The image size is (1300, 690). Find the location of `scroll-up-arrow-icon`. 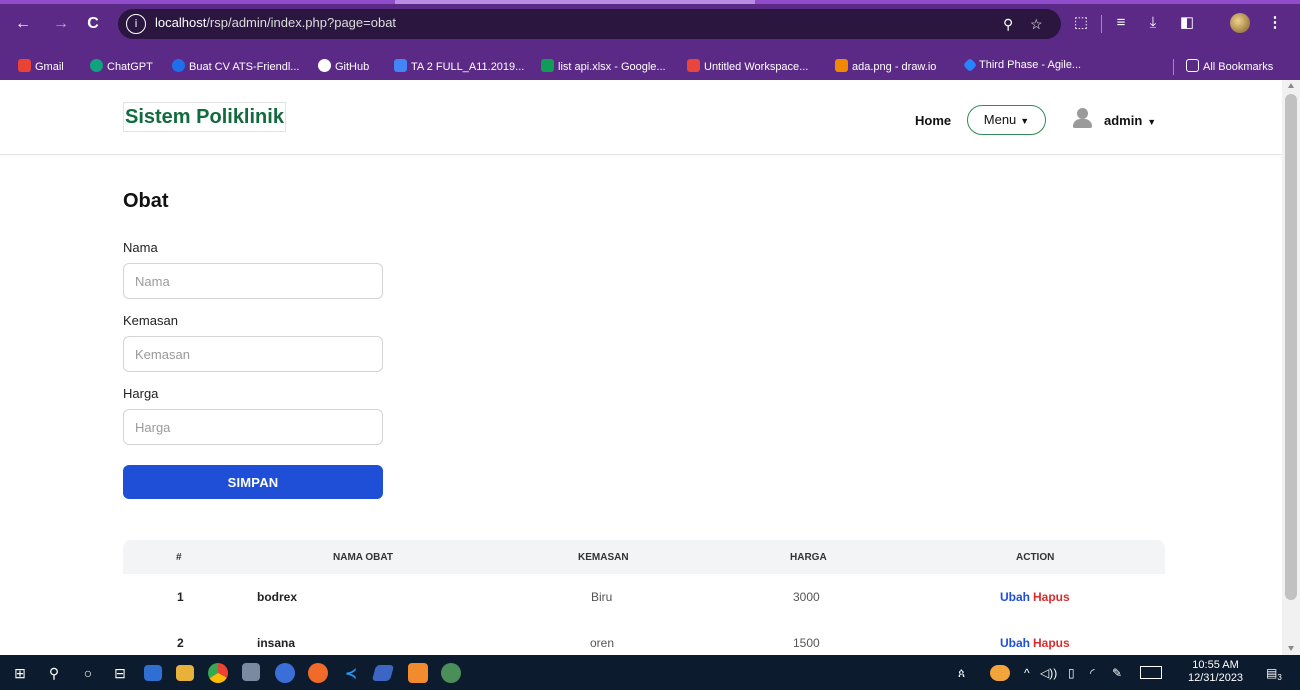

scroll-up-arrow-icon is located at coordinates (1291, 85).